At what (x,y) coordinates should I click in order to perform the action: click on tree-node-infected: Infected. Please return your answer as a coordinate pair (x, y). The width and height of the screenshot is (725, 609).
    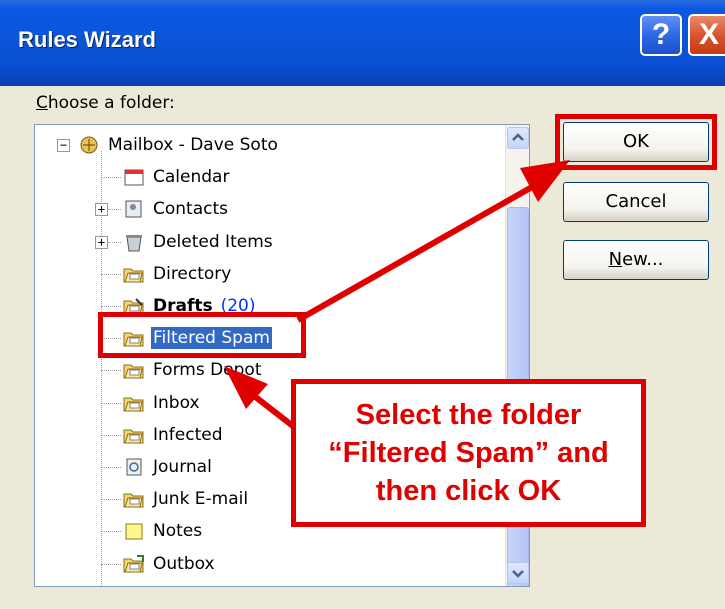
    Looking at the image, I should click on (174, 435).